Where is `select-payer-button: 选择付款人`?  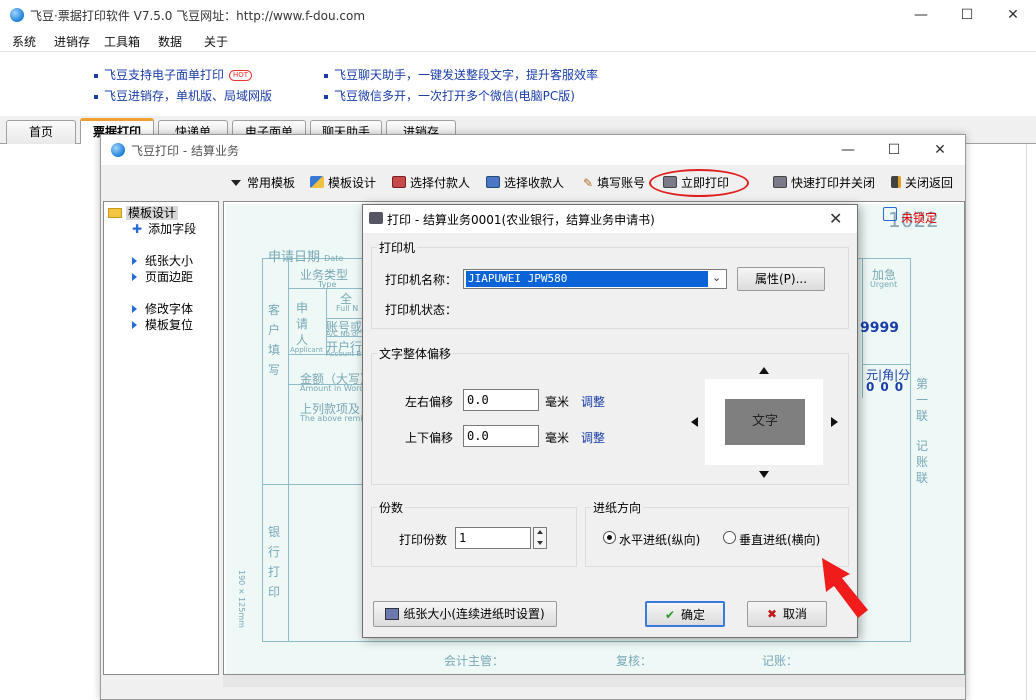 select-payer-button: 选择付款人 is located at coordinates (431, 184).